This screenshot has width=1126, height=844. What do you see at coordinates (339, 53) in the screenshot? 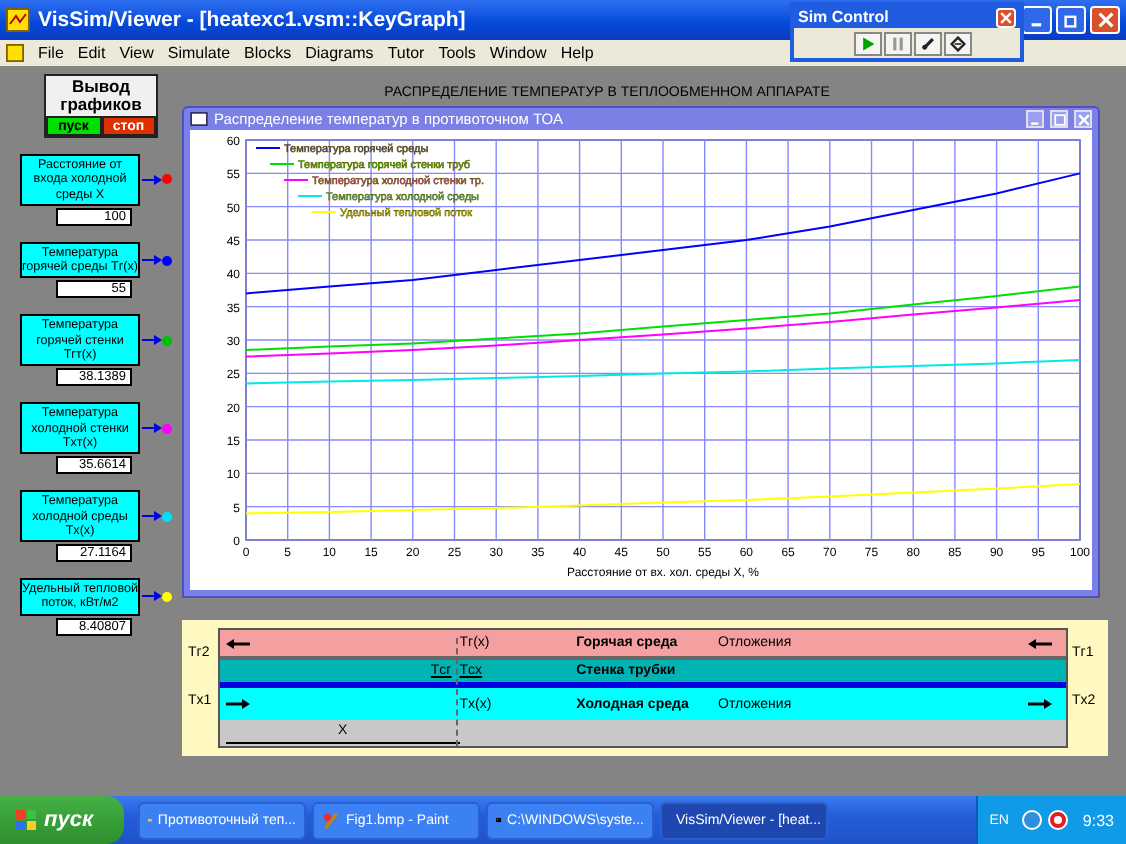
I see `menu-item: Diagrams` at bounding box center [339, 53].